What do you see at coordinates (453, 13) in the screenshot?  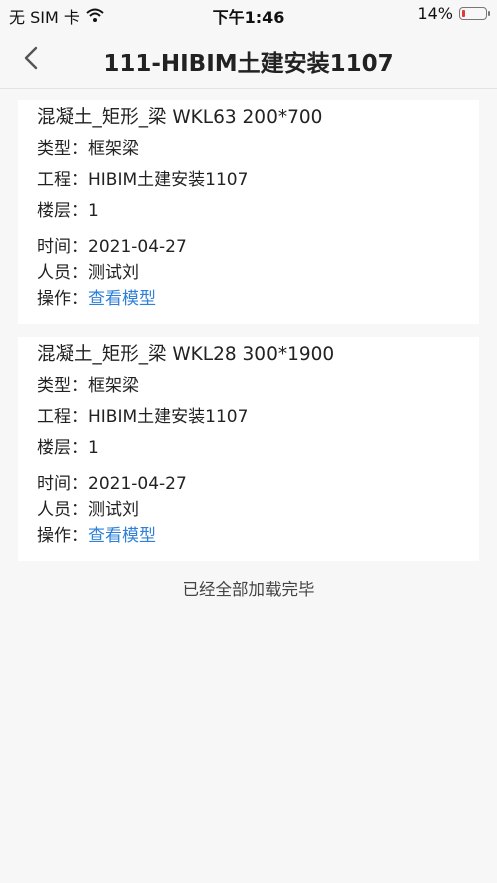 I see `status-right: 14%` at bounding box center [453, 13].